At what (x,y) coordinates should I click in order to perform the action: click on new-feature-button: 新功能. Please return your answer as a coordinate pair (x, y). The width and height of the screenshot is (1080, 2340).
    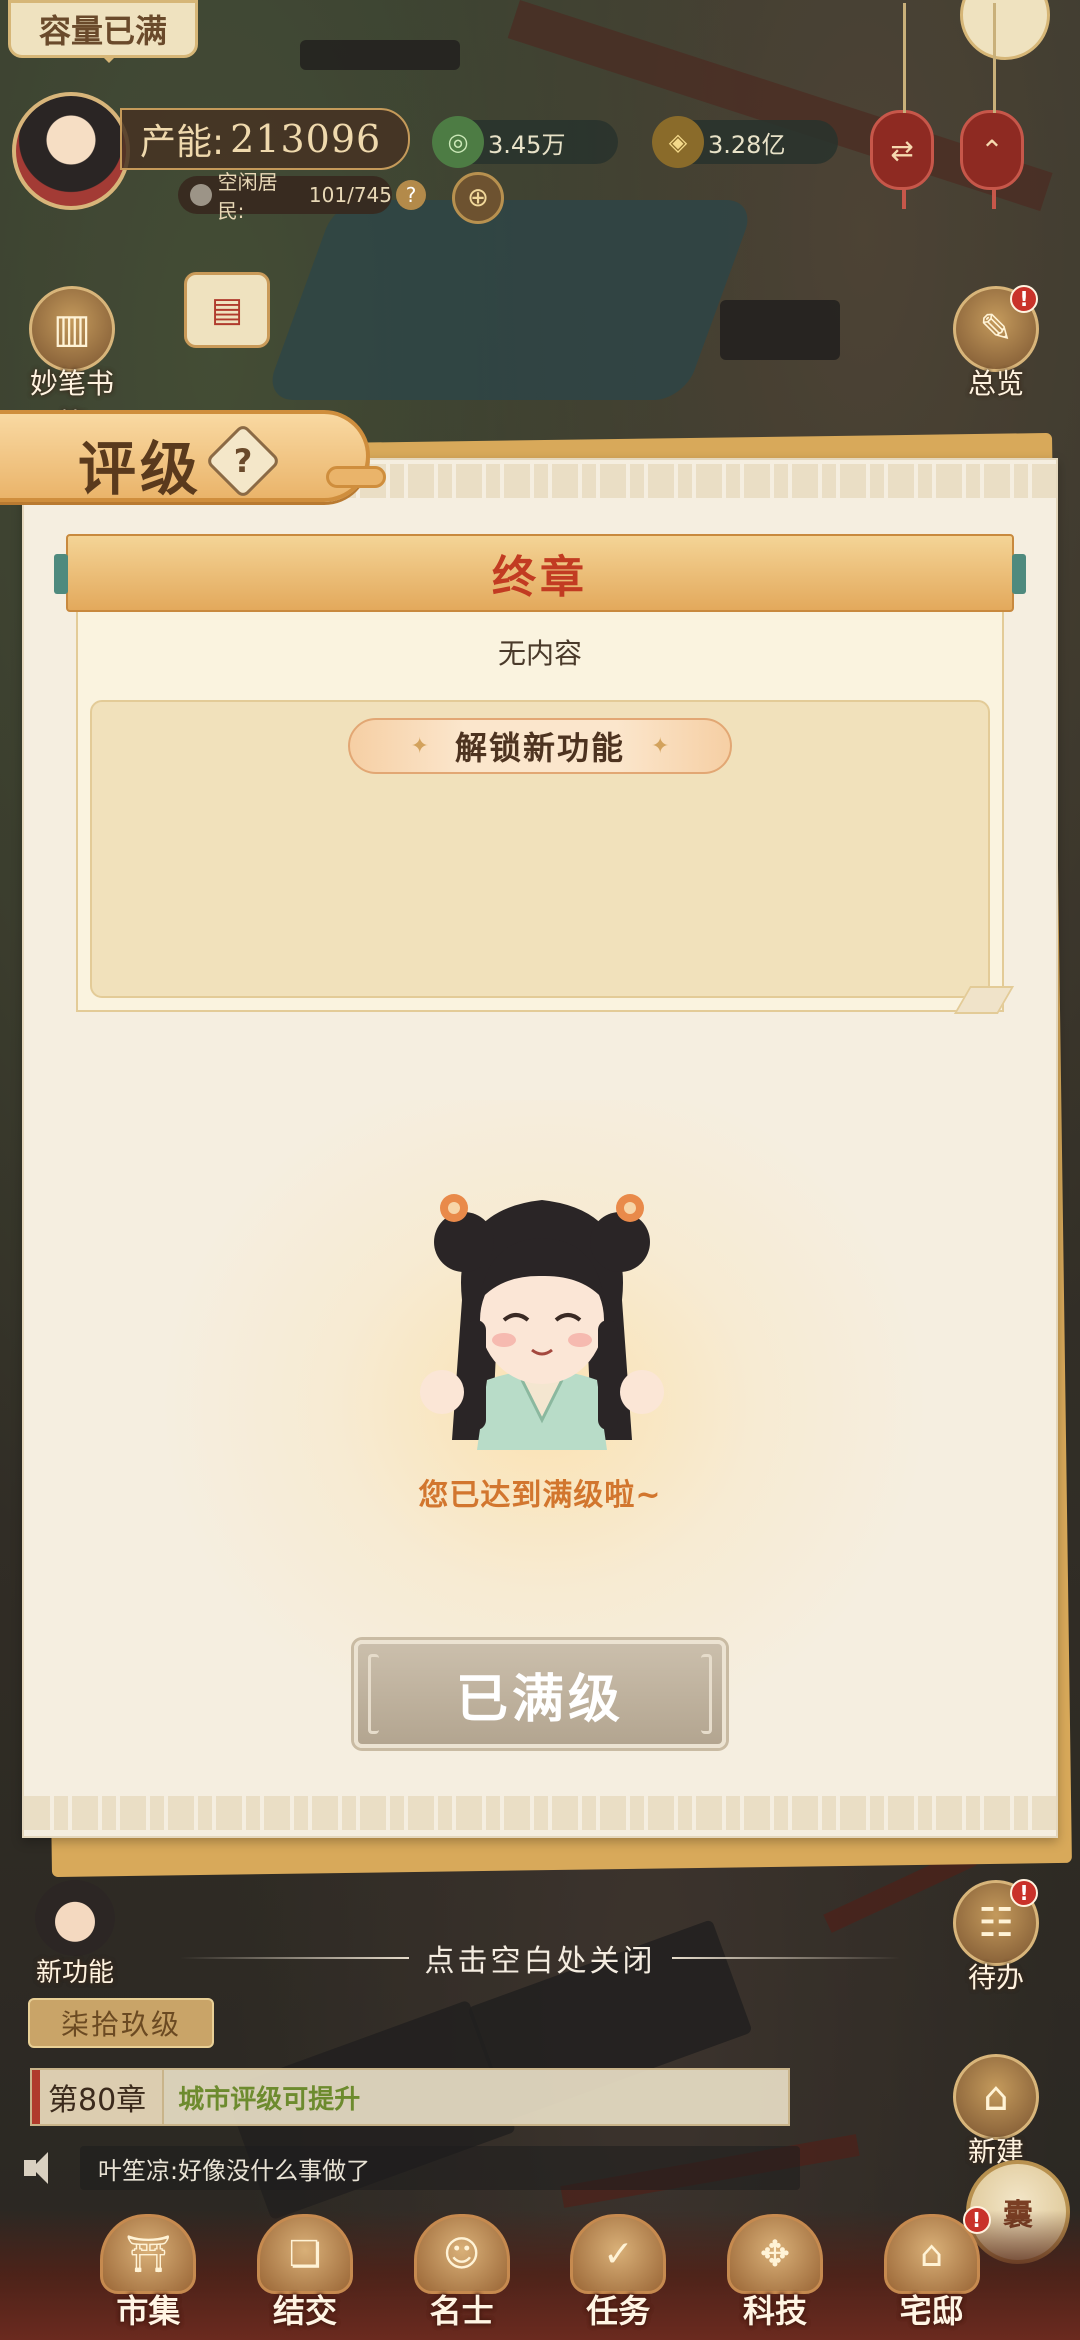
    Looking at the image, I should click on (75, 1934).